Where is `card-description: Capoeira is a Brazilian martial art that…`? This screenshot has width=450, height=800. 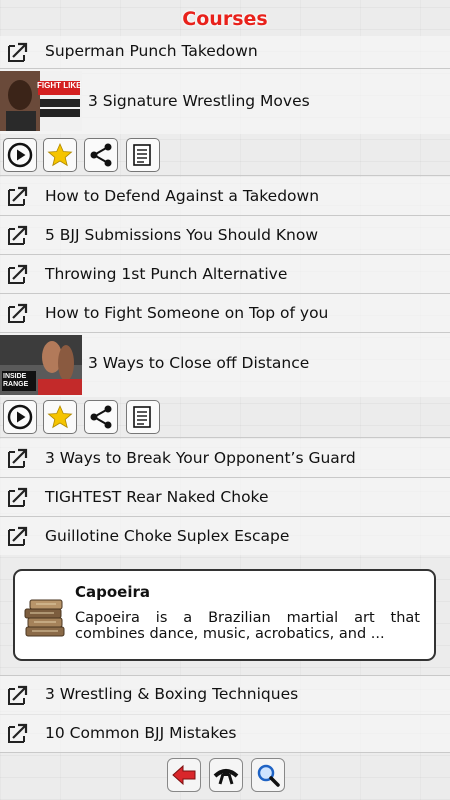
card-description: Capoeira is a Brazilian martial art that… is located at coordinates (247, 626).